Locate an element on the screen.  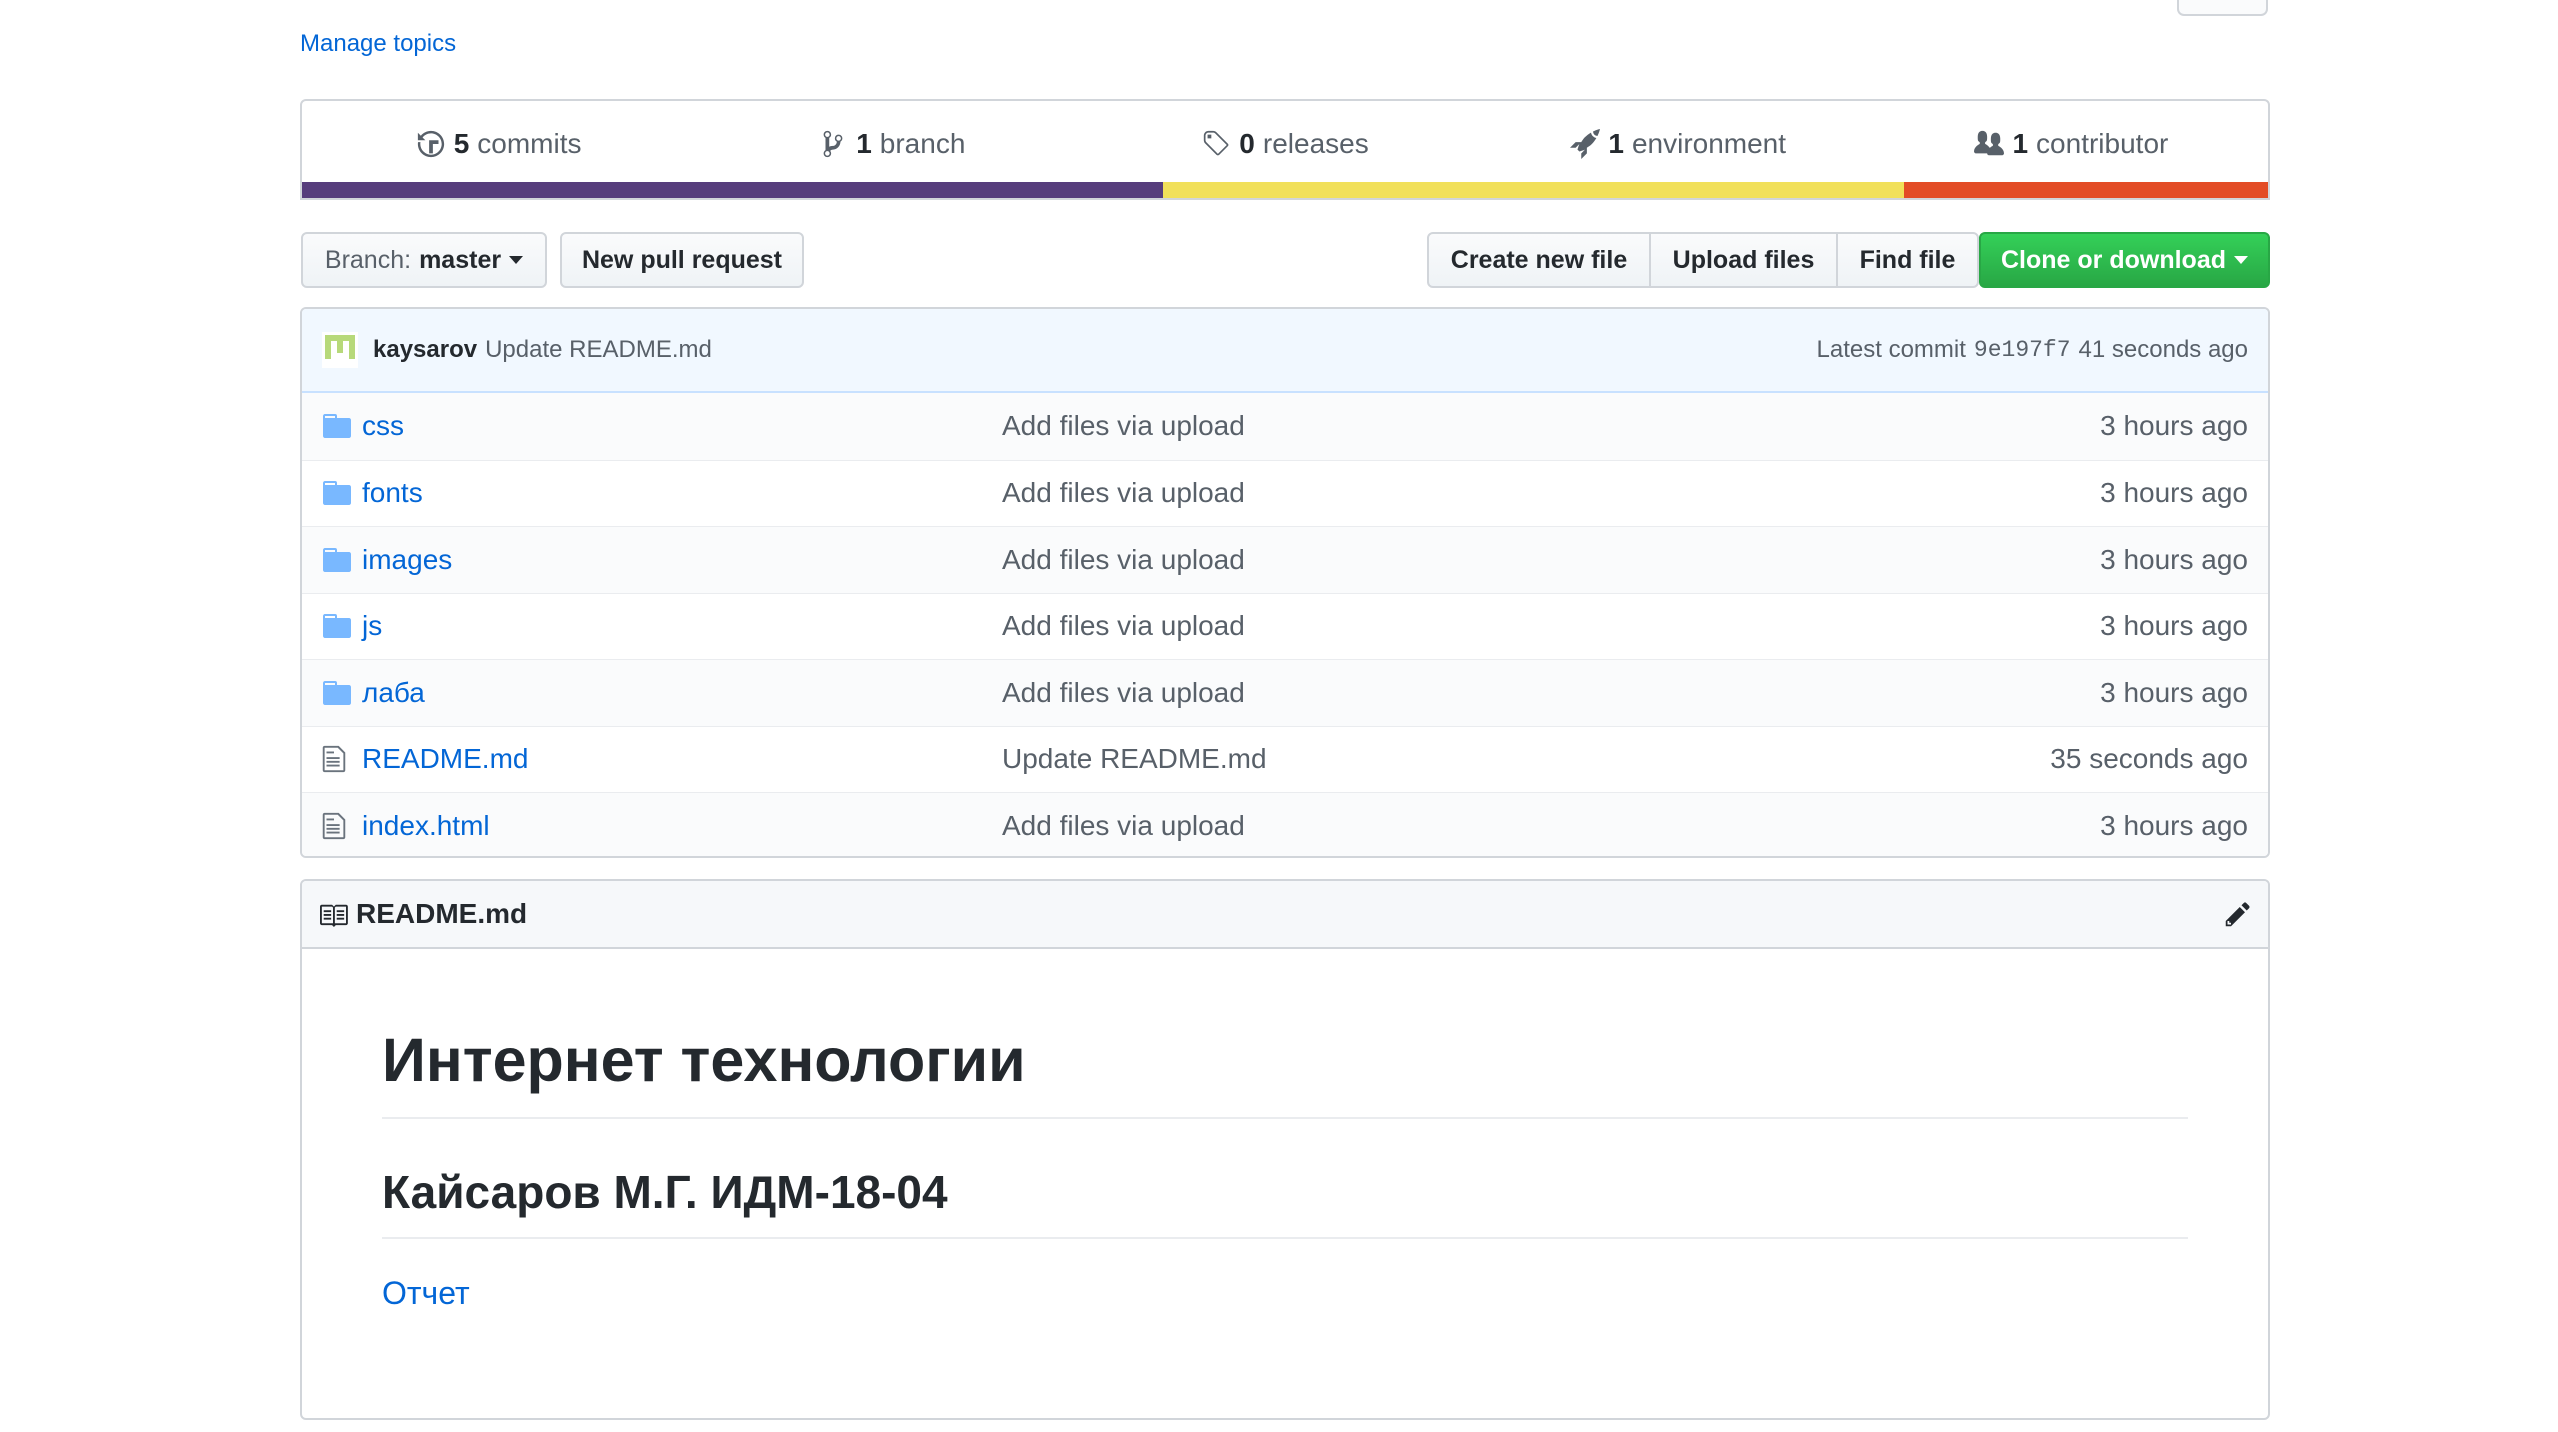
summary-contributor: 1 contributor is located at coordinates (2071, 143).